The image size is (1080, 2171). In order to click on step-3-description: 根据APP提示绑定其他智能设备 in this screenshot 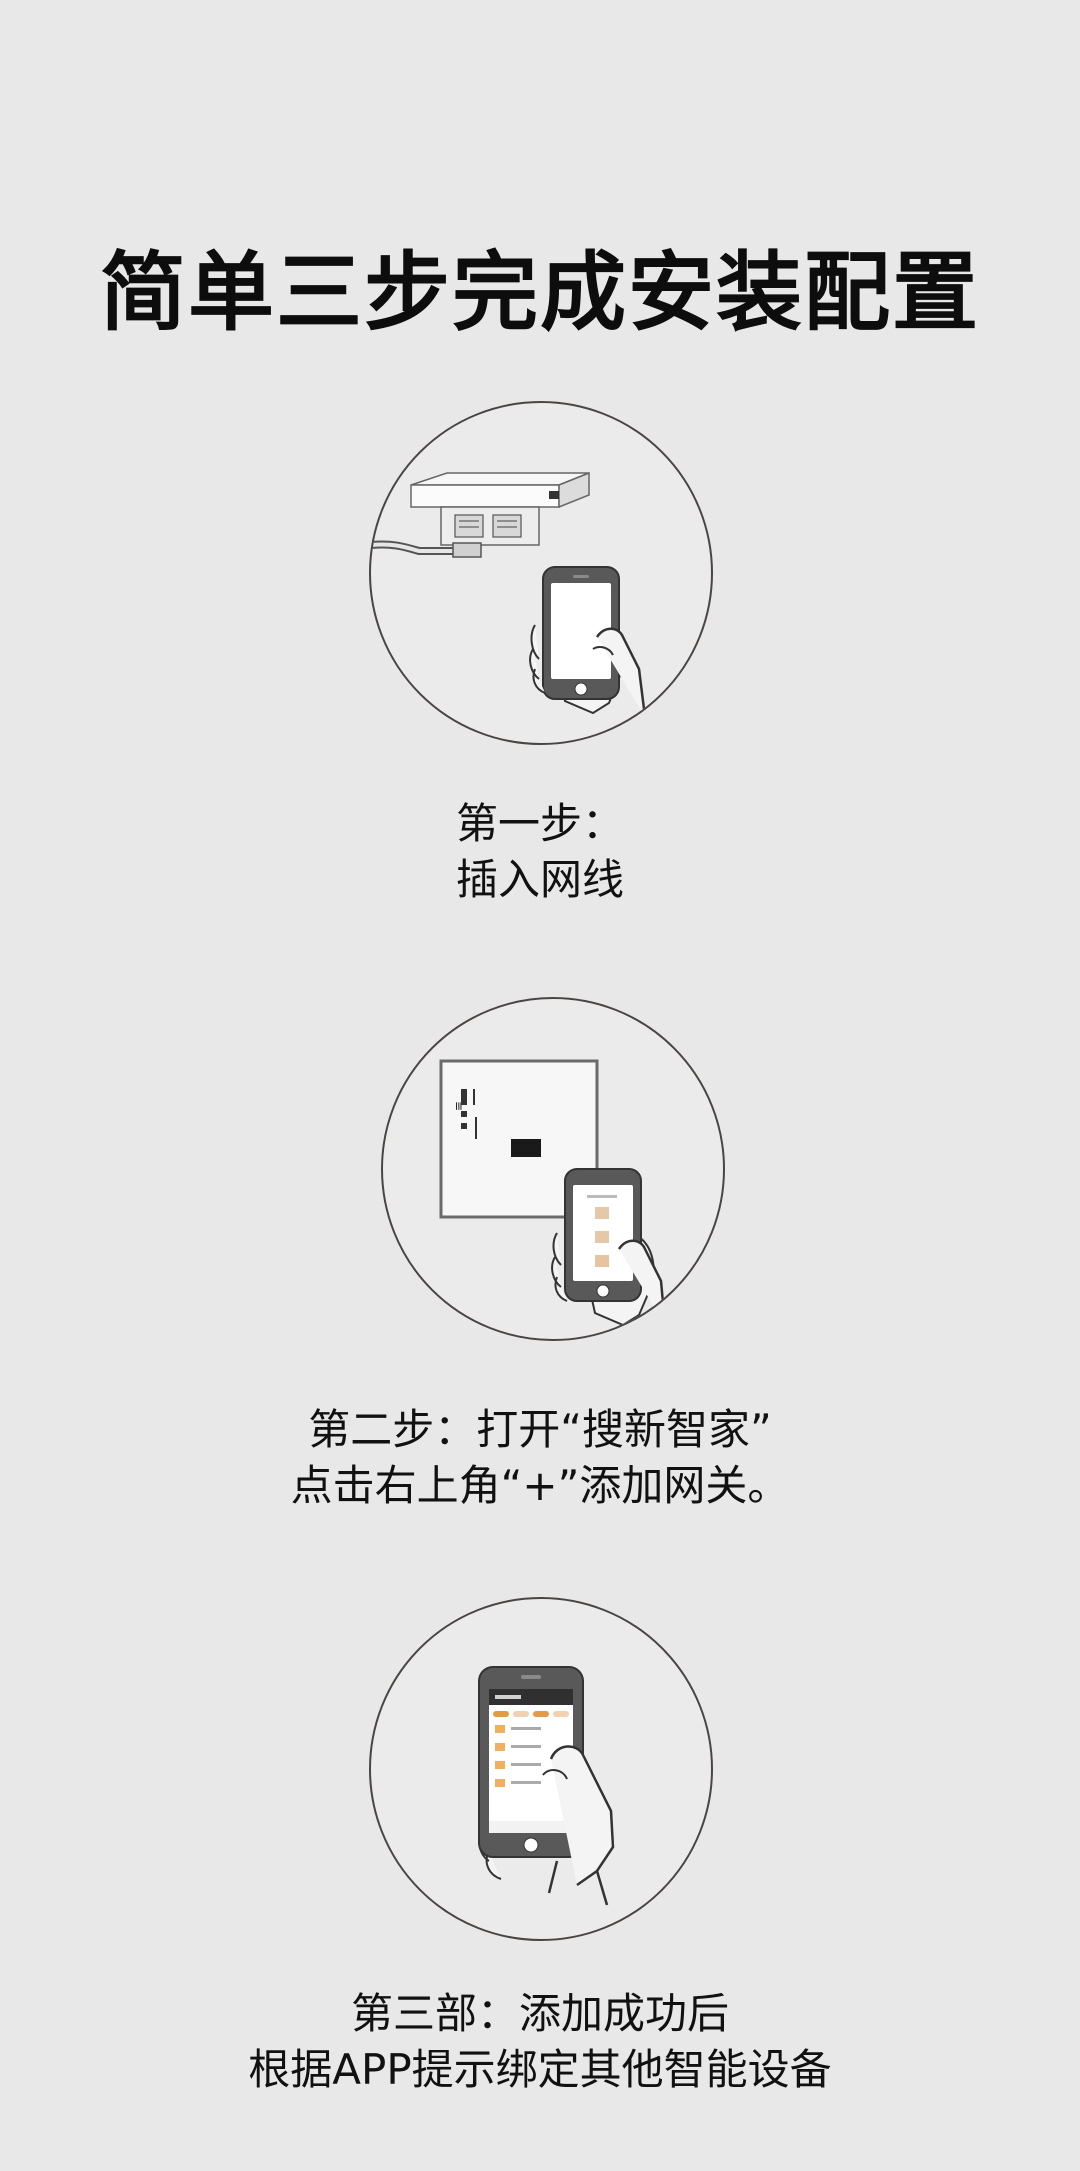, I will do `click(540, 2069)`.